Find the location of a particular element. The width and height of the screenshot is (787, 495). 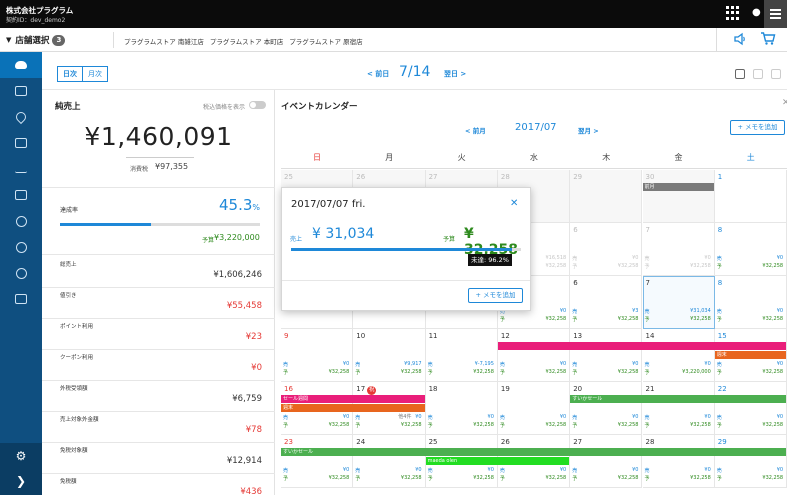

calendar-day-cell: 7 売 ¥31,034 予 ¥32,258 is located at coordinates (678, 302).